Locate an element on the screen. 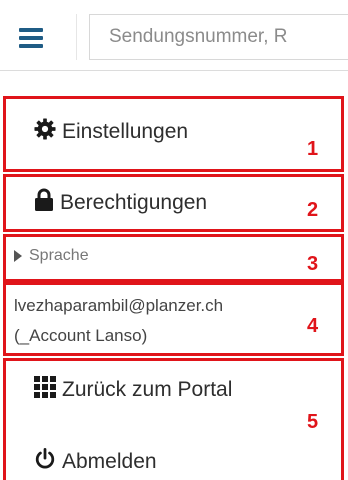  language-menu-item: Sprache is located at coordinates (51, 256).